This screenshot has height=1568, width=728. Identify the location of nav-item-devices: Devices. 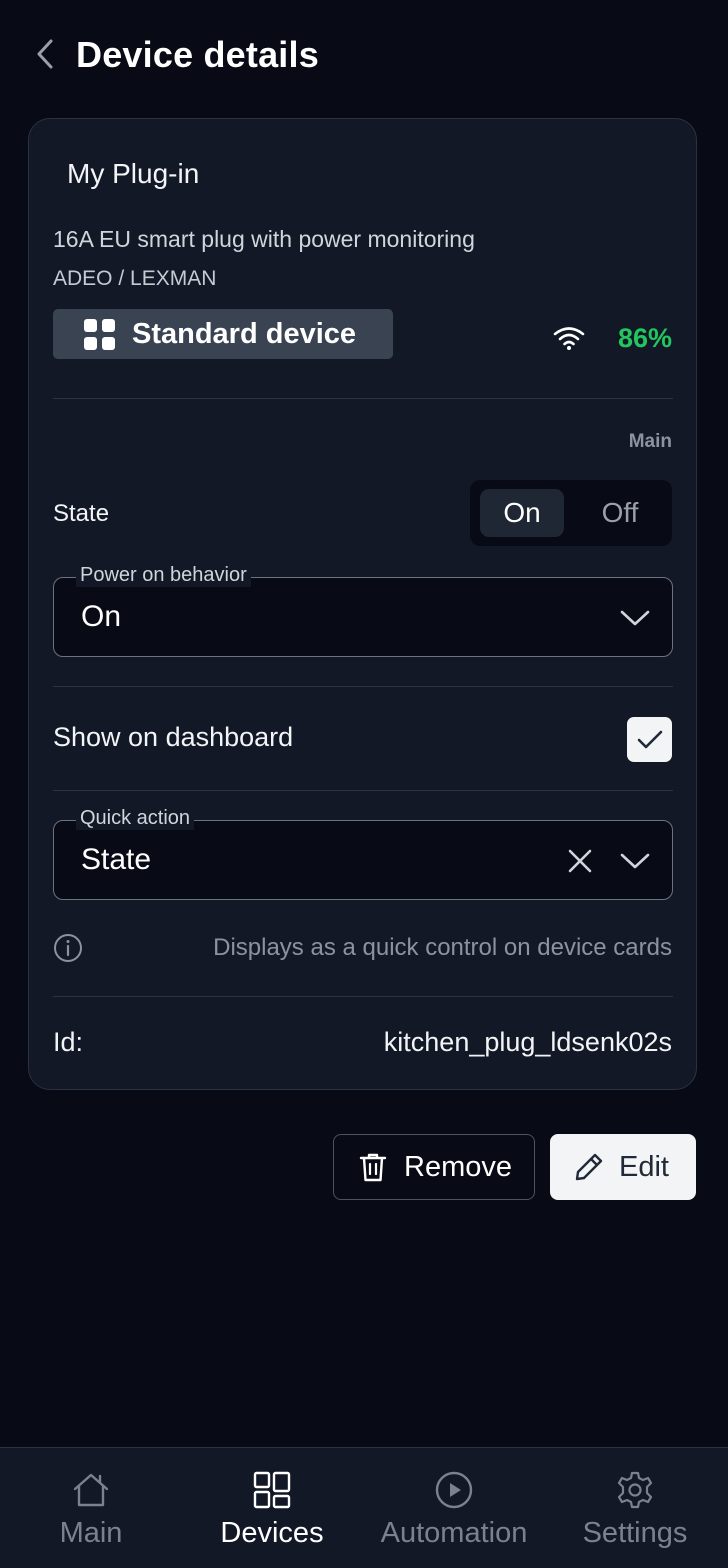
(272, 1508).